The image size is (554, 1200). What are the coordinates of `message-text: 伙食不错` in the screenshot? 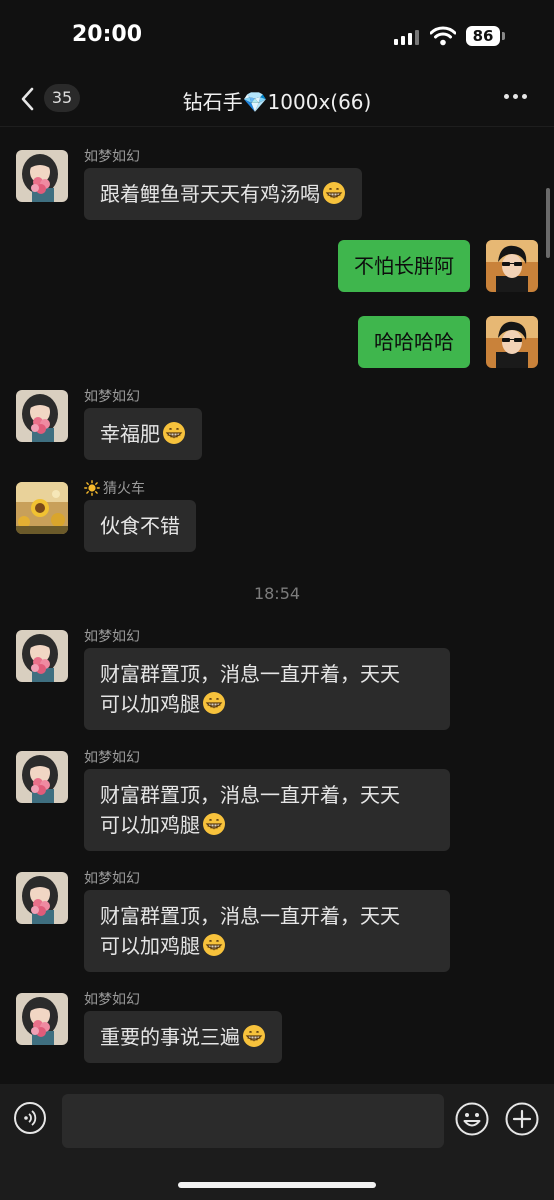 It's located at (140, 526).